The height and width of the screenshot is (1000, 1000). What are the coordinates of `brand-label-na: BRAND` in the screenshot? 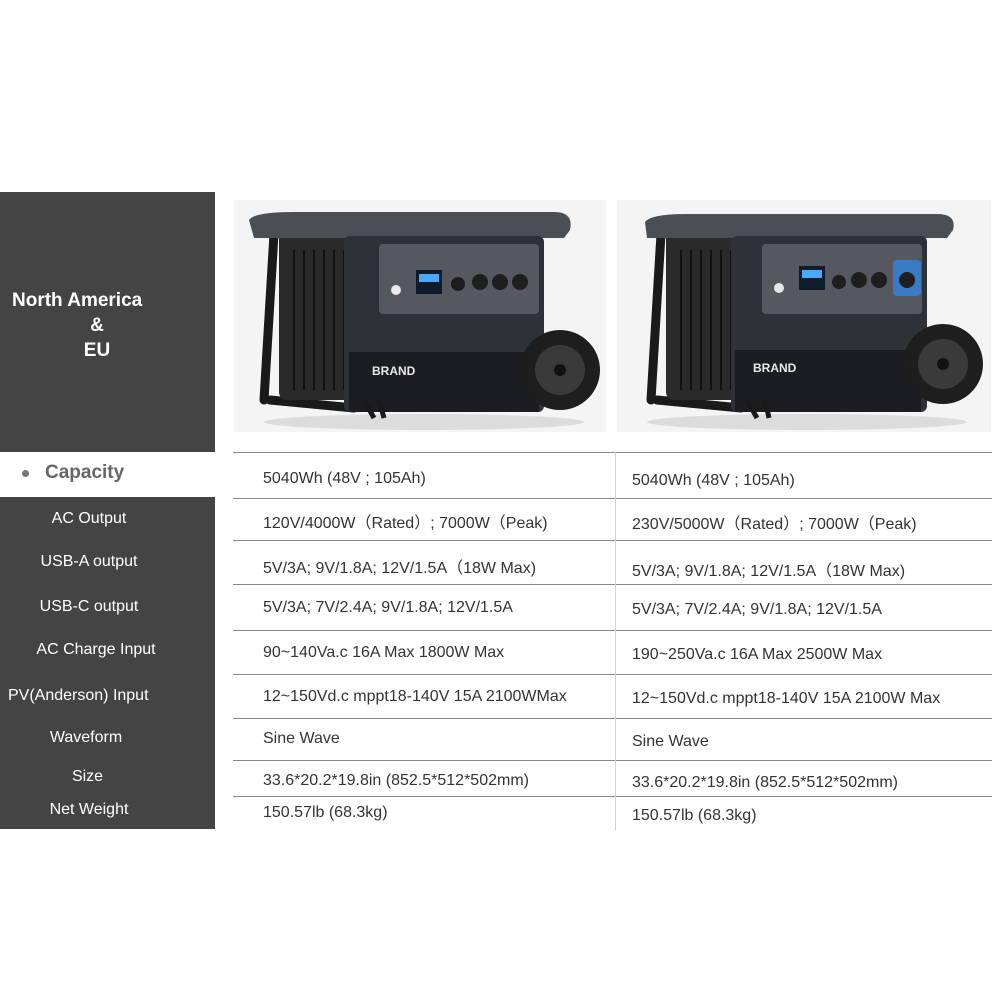 It's located at (394, 371).